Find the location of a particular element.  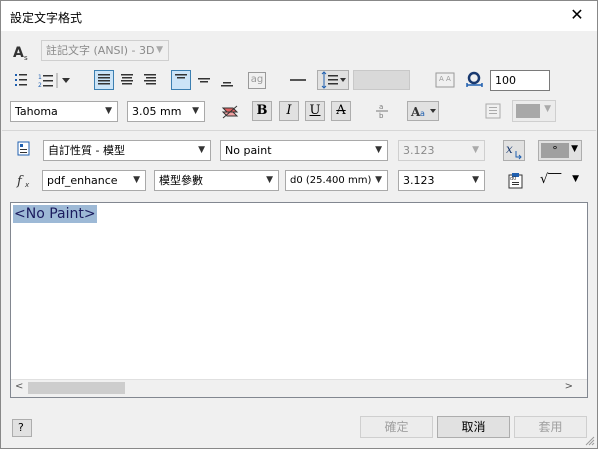

svg-text: b is located at coordinates (381, 116).